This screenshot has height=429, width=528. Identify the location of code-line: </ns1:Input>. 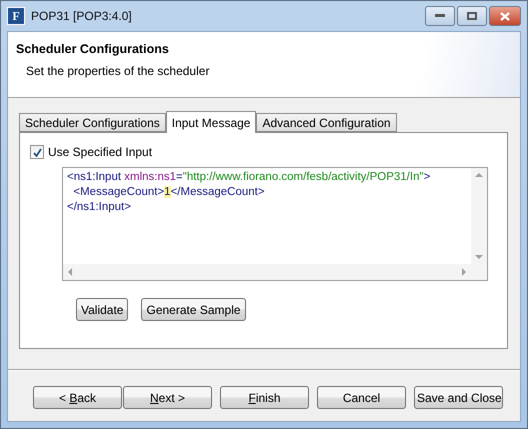
(99, 207).